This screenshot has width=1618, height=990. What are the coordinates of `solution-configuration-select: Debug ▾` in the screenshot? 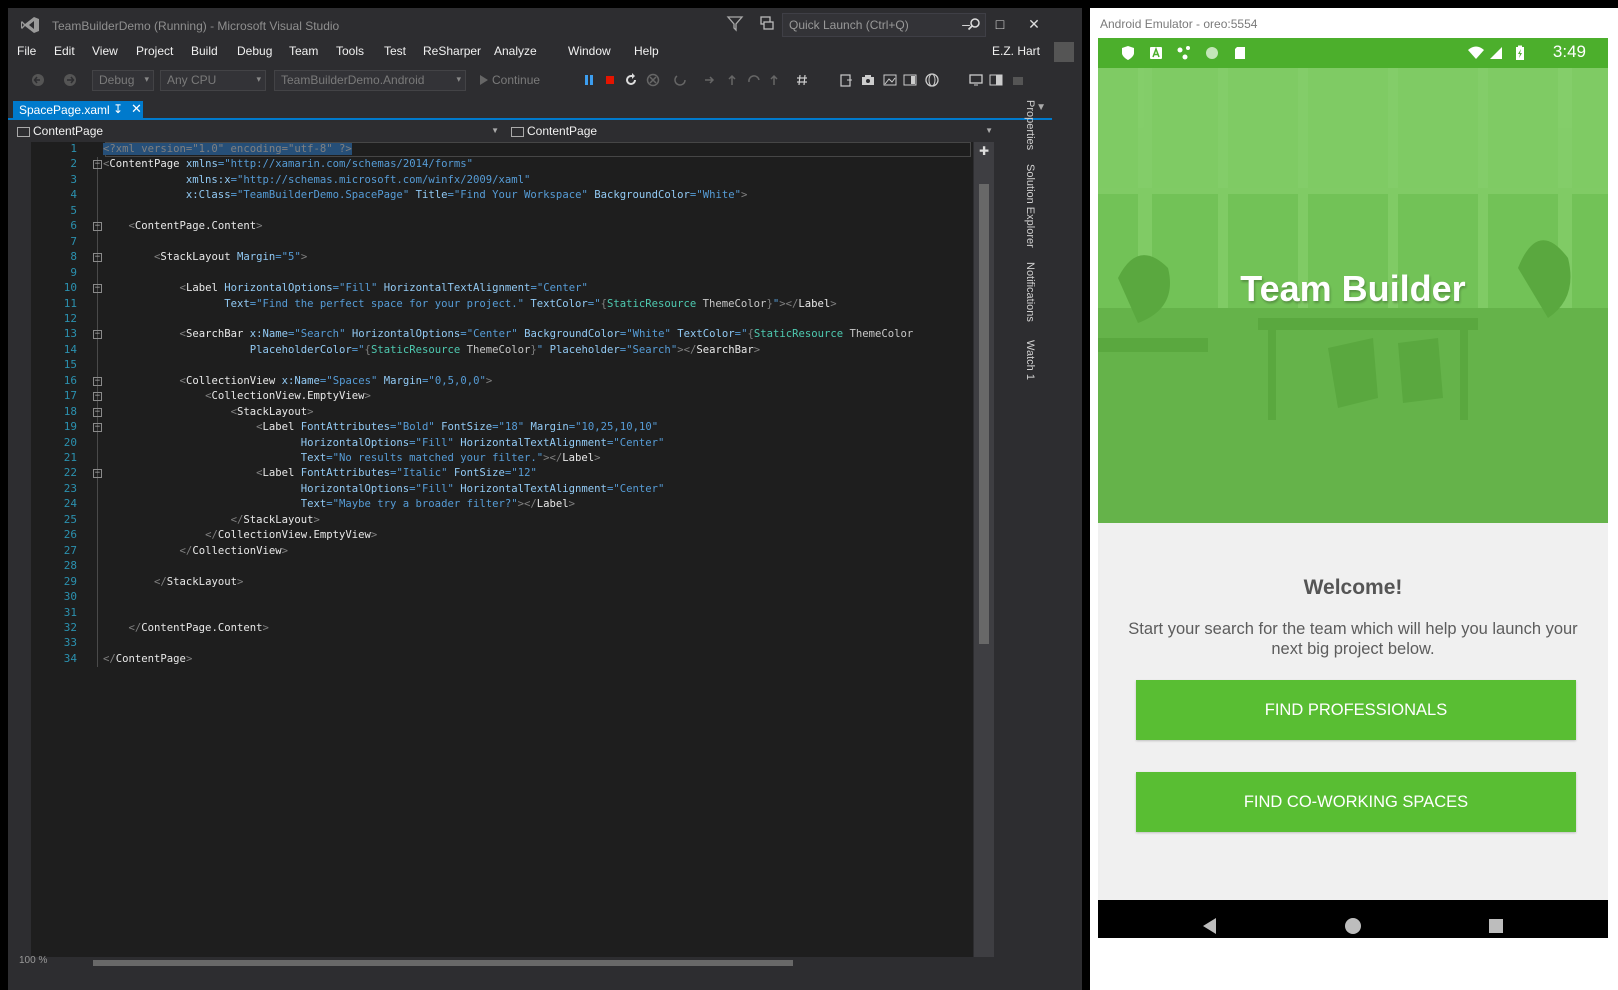 It's located at (123, 80).